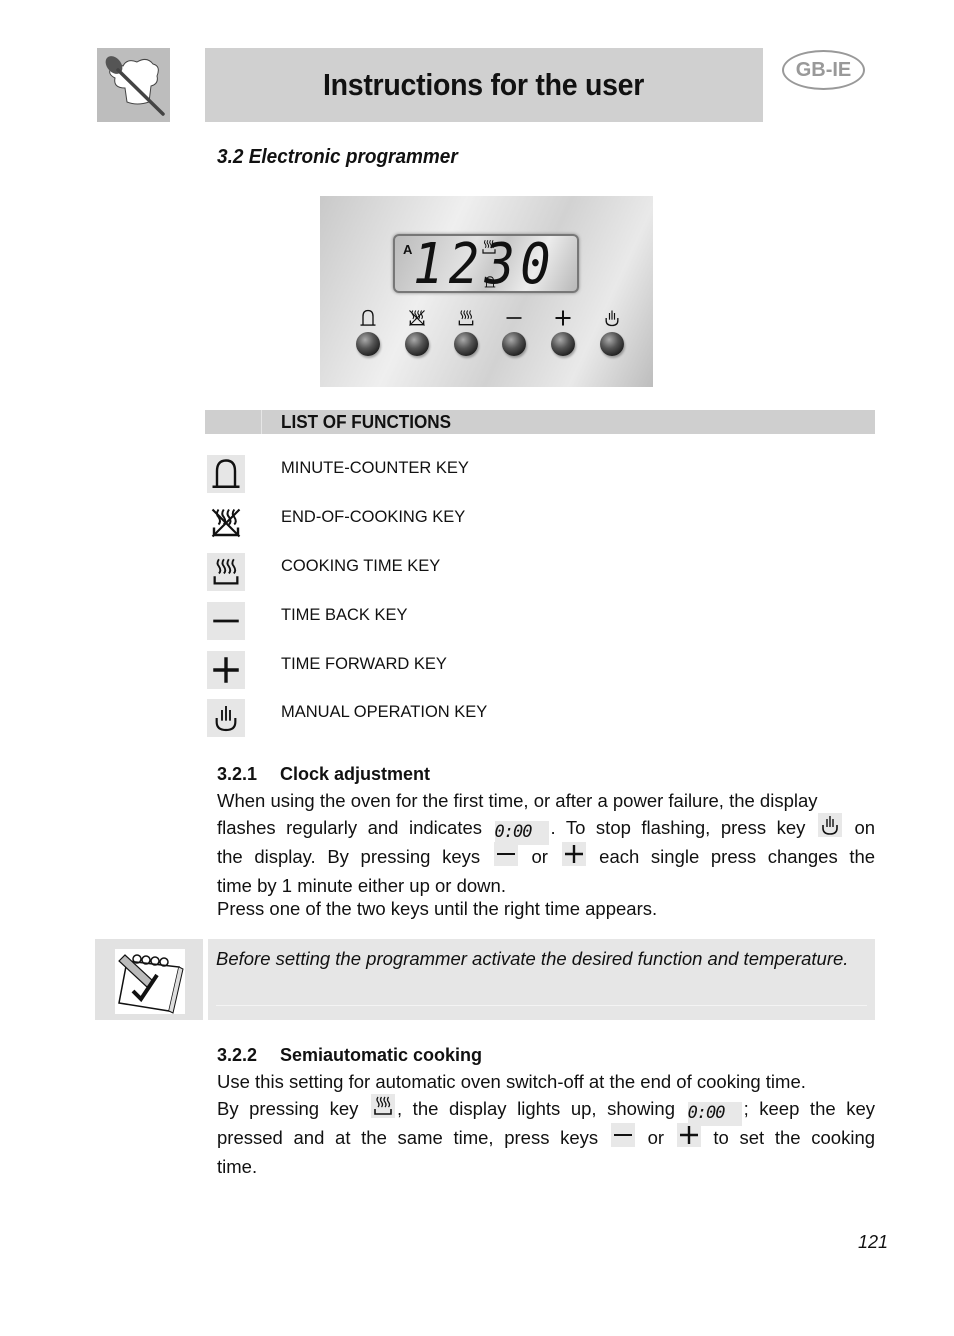 The width and height of the screenshot is (954, 1336). What do you see at coordinates (237, 774) in the screenshot?
I see `subsection-number: 3.2.1` at bounding box center [237, 774].